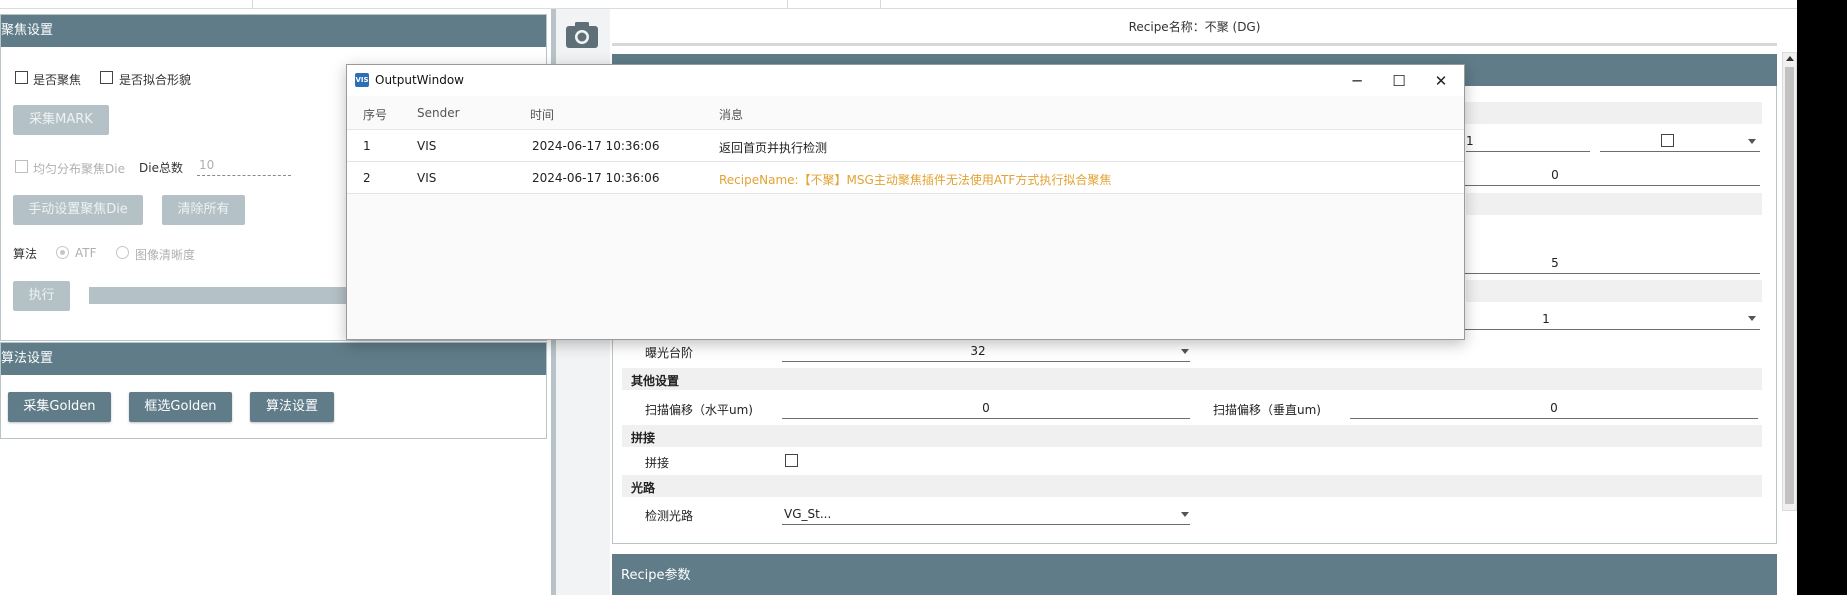 This screenshot has height=595, width=1847. I want to click on camera-icon, so click(582, 35).